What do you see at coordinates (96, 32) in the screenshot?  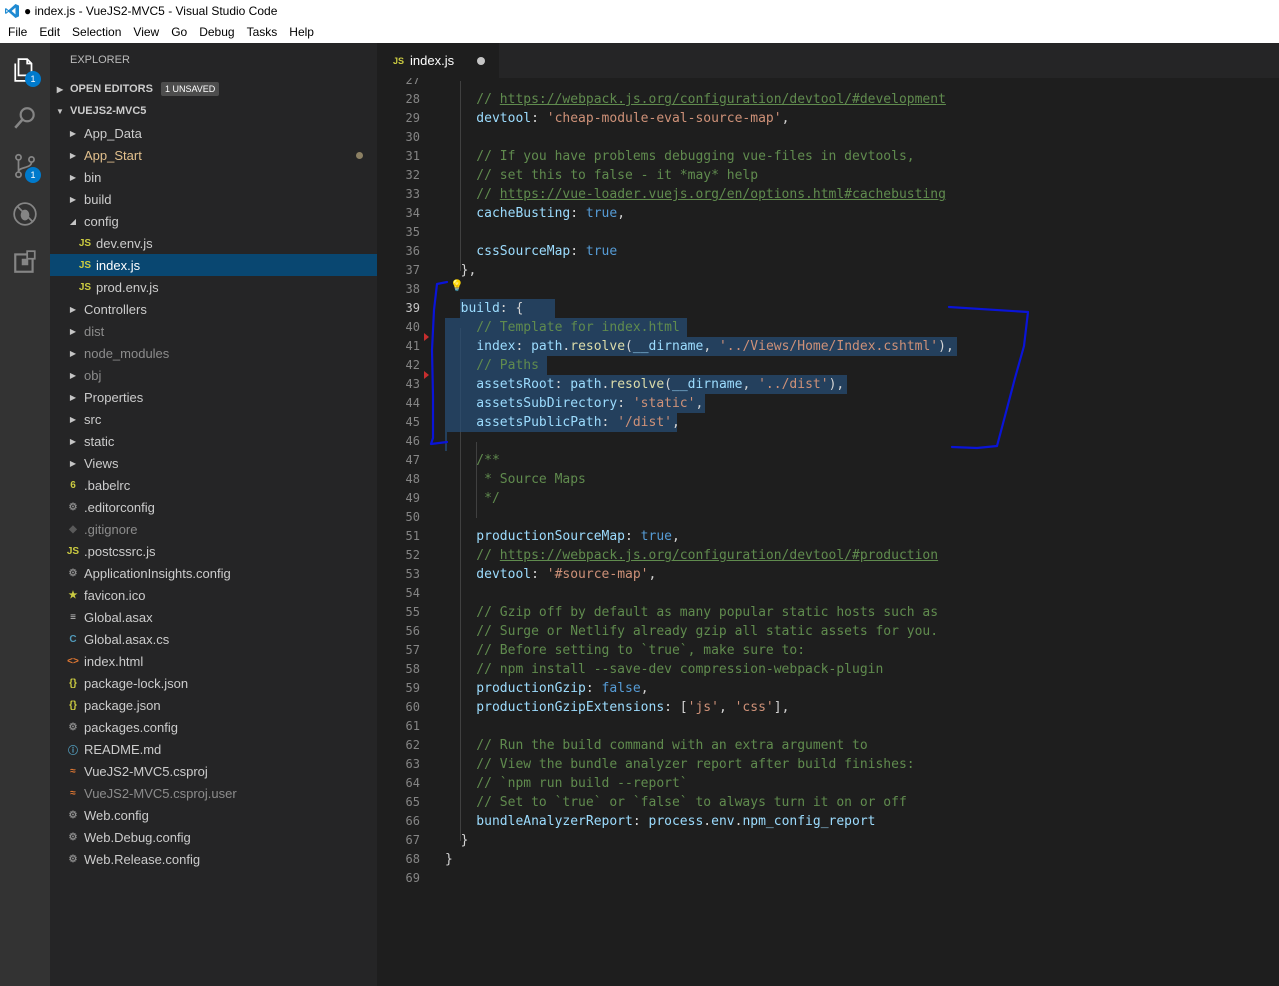 I see `menu-selection: Selection` at bounding box center [96, 32].